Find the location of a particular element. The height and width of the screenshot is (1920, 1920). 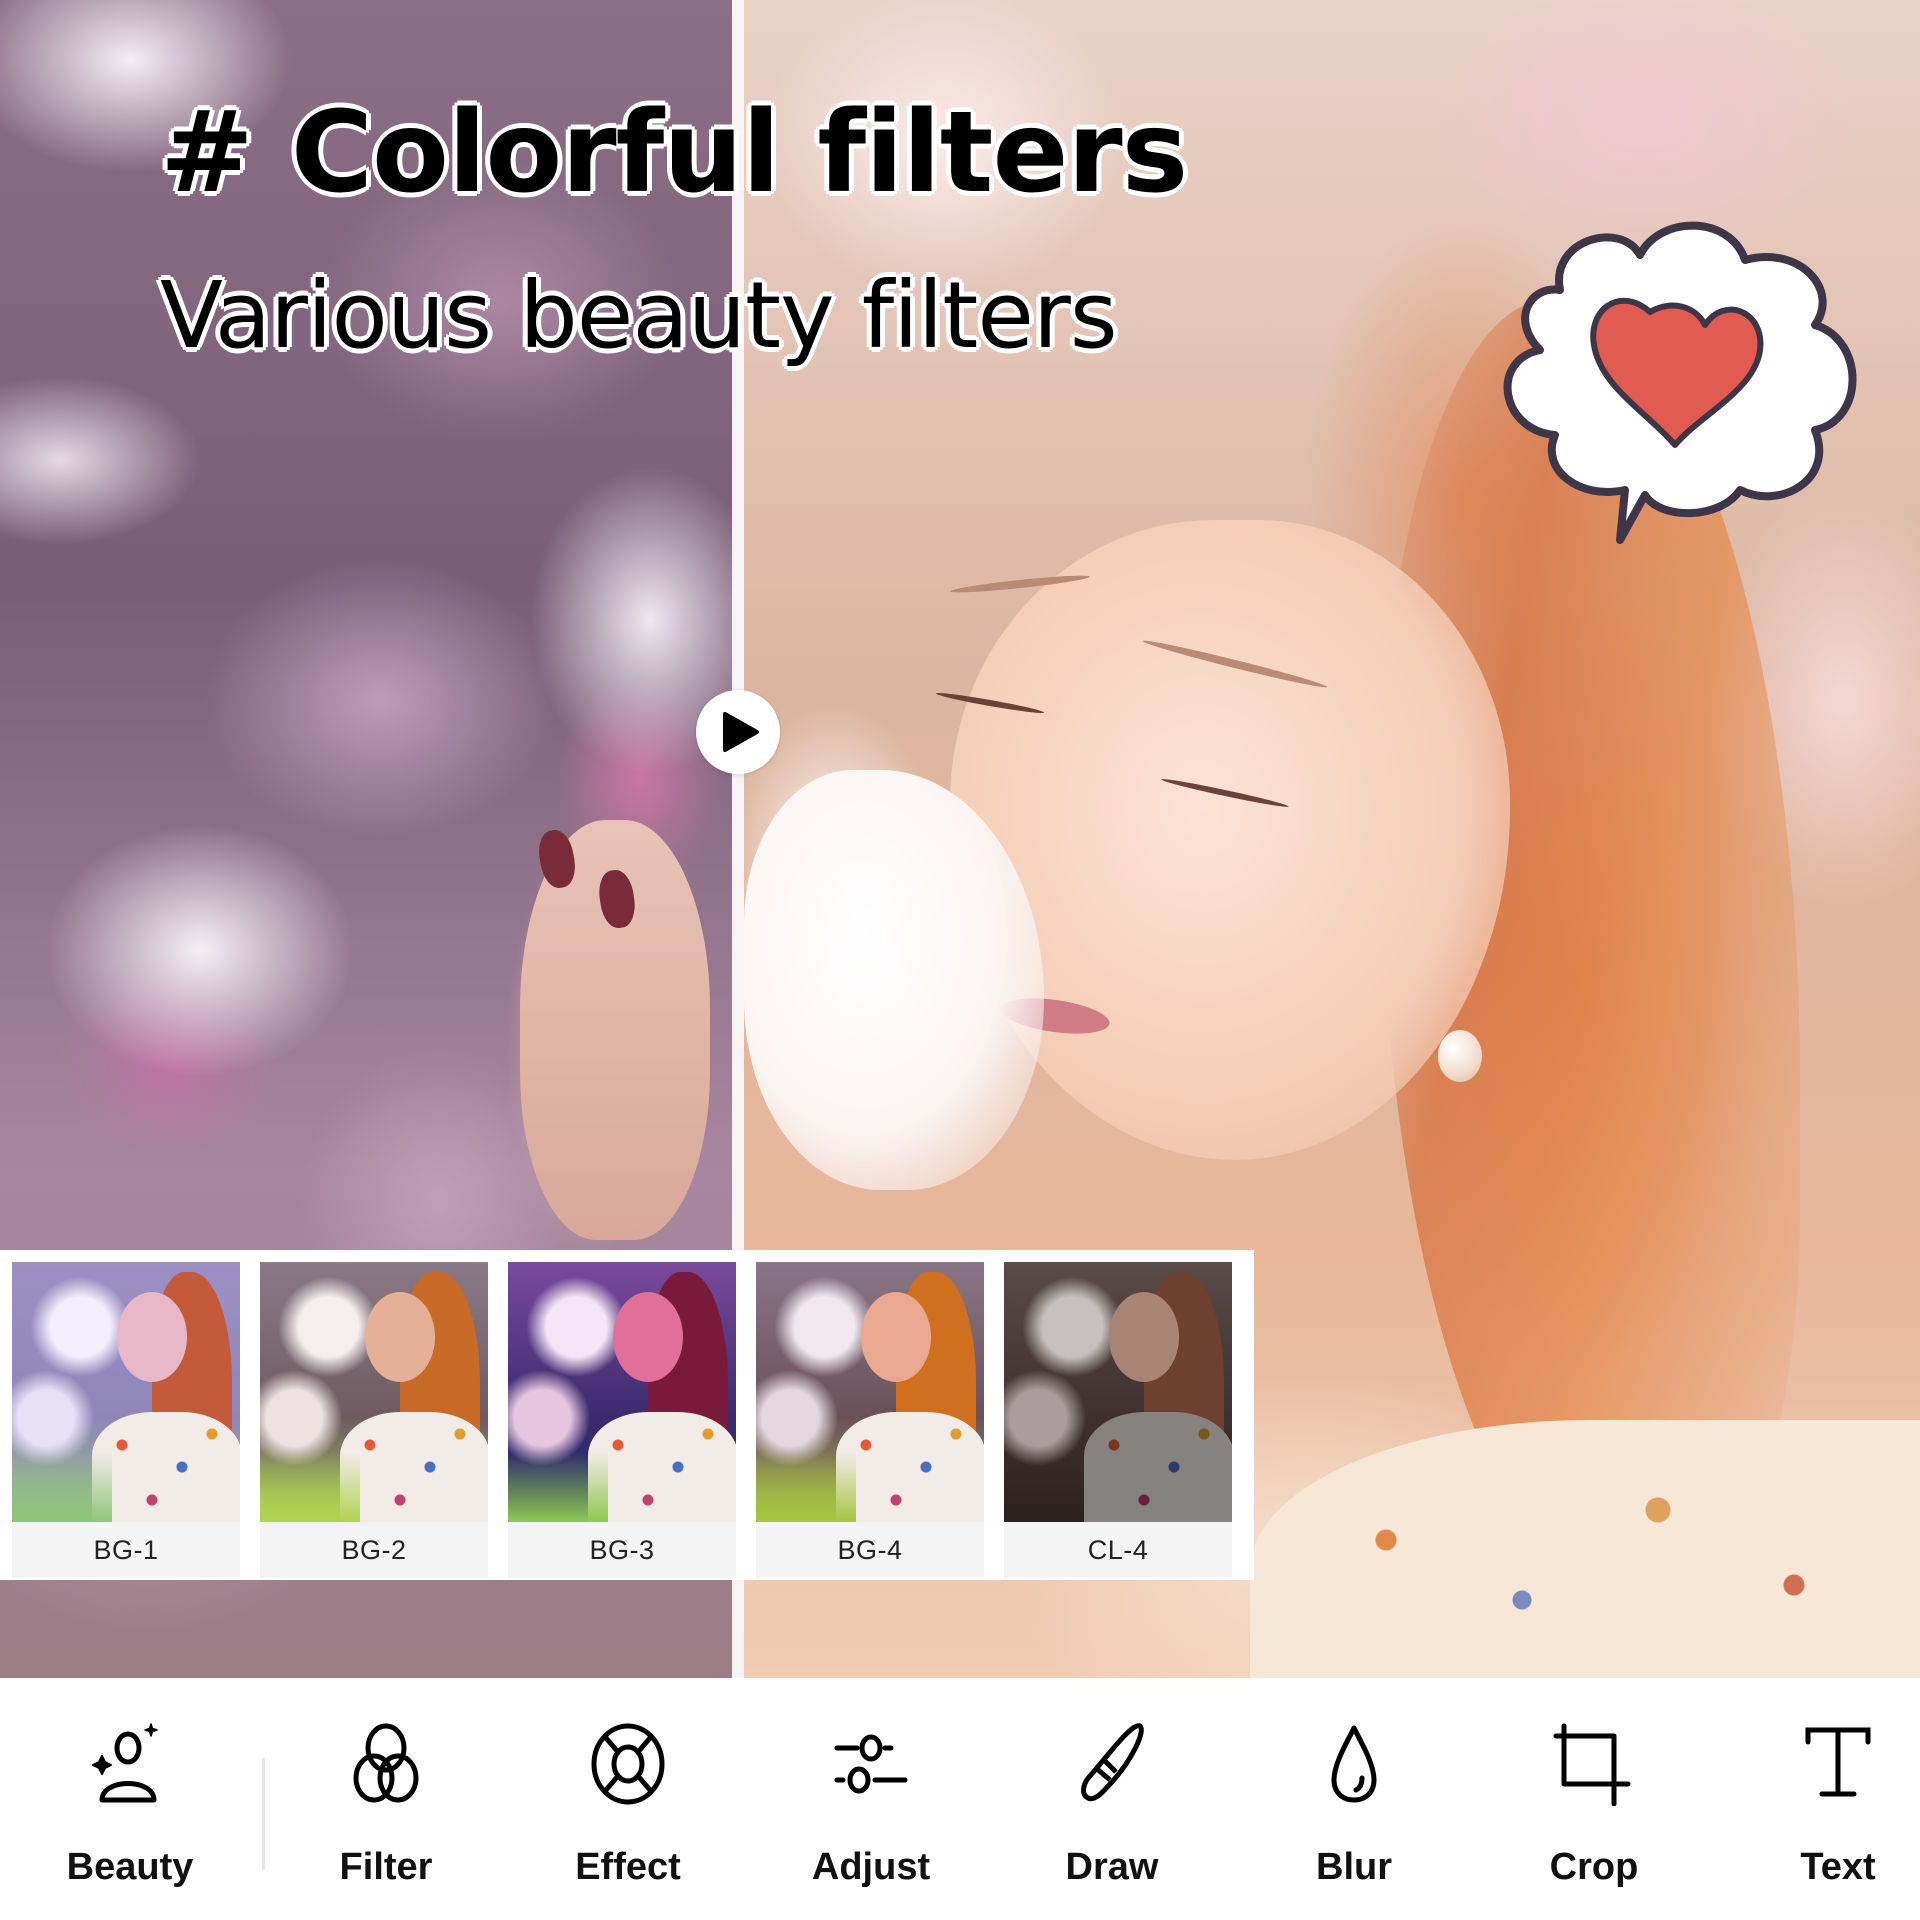

filter-label: CL-4 is located at coordinates (1118, 1550).